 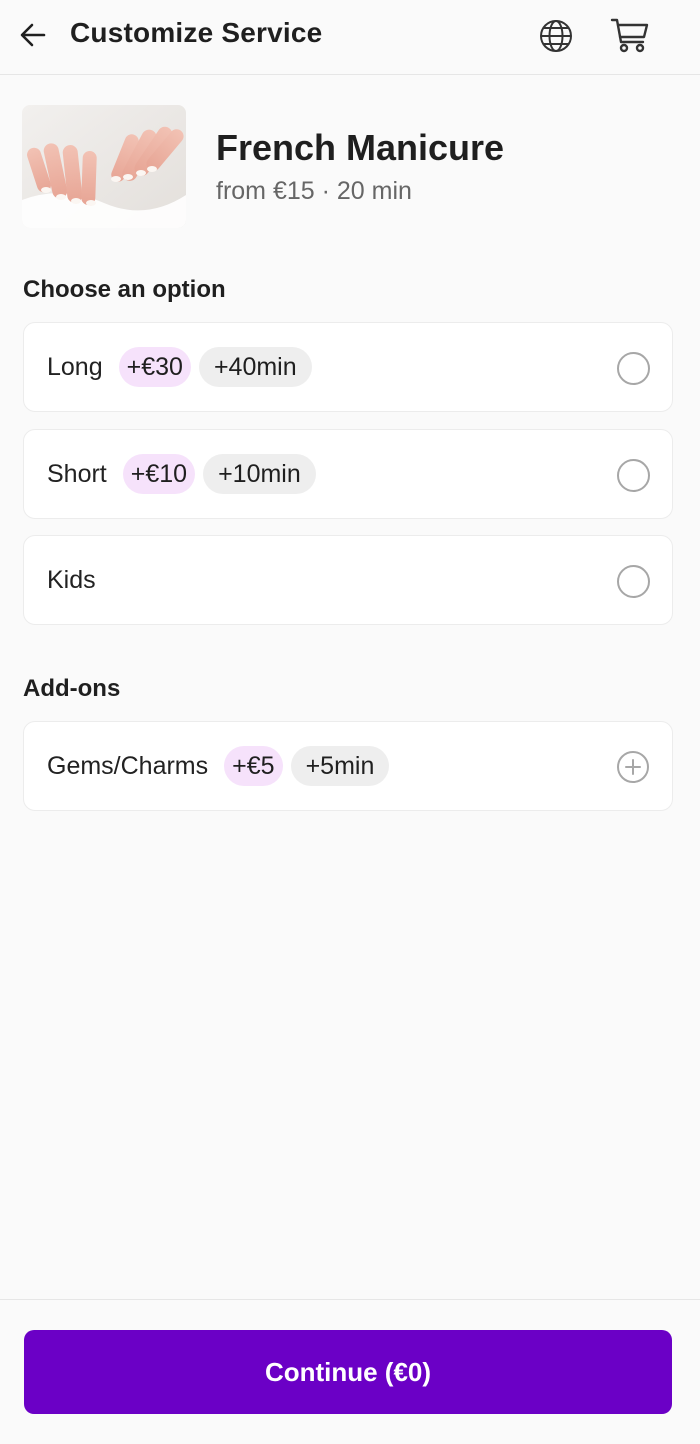 I want to click on option-label: Kids, so click(x=71, y=579).